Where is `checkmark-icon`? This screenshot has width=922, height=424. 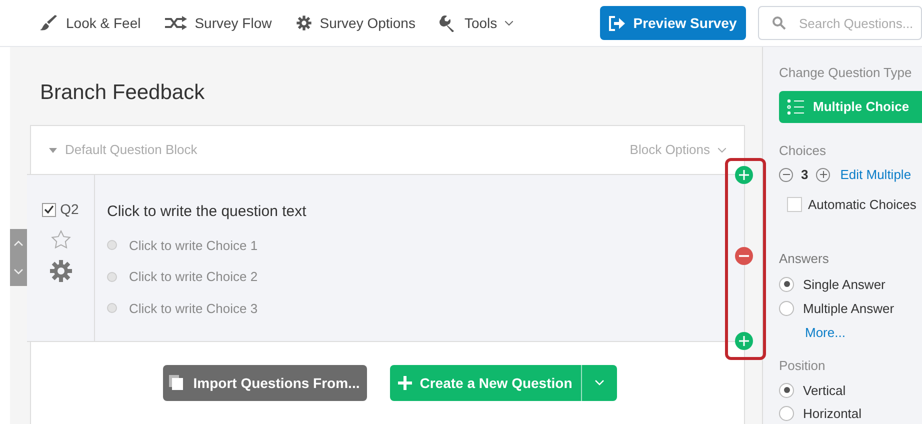
checkmark-icon is located at coordinates (49, 209).